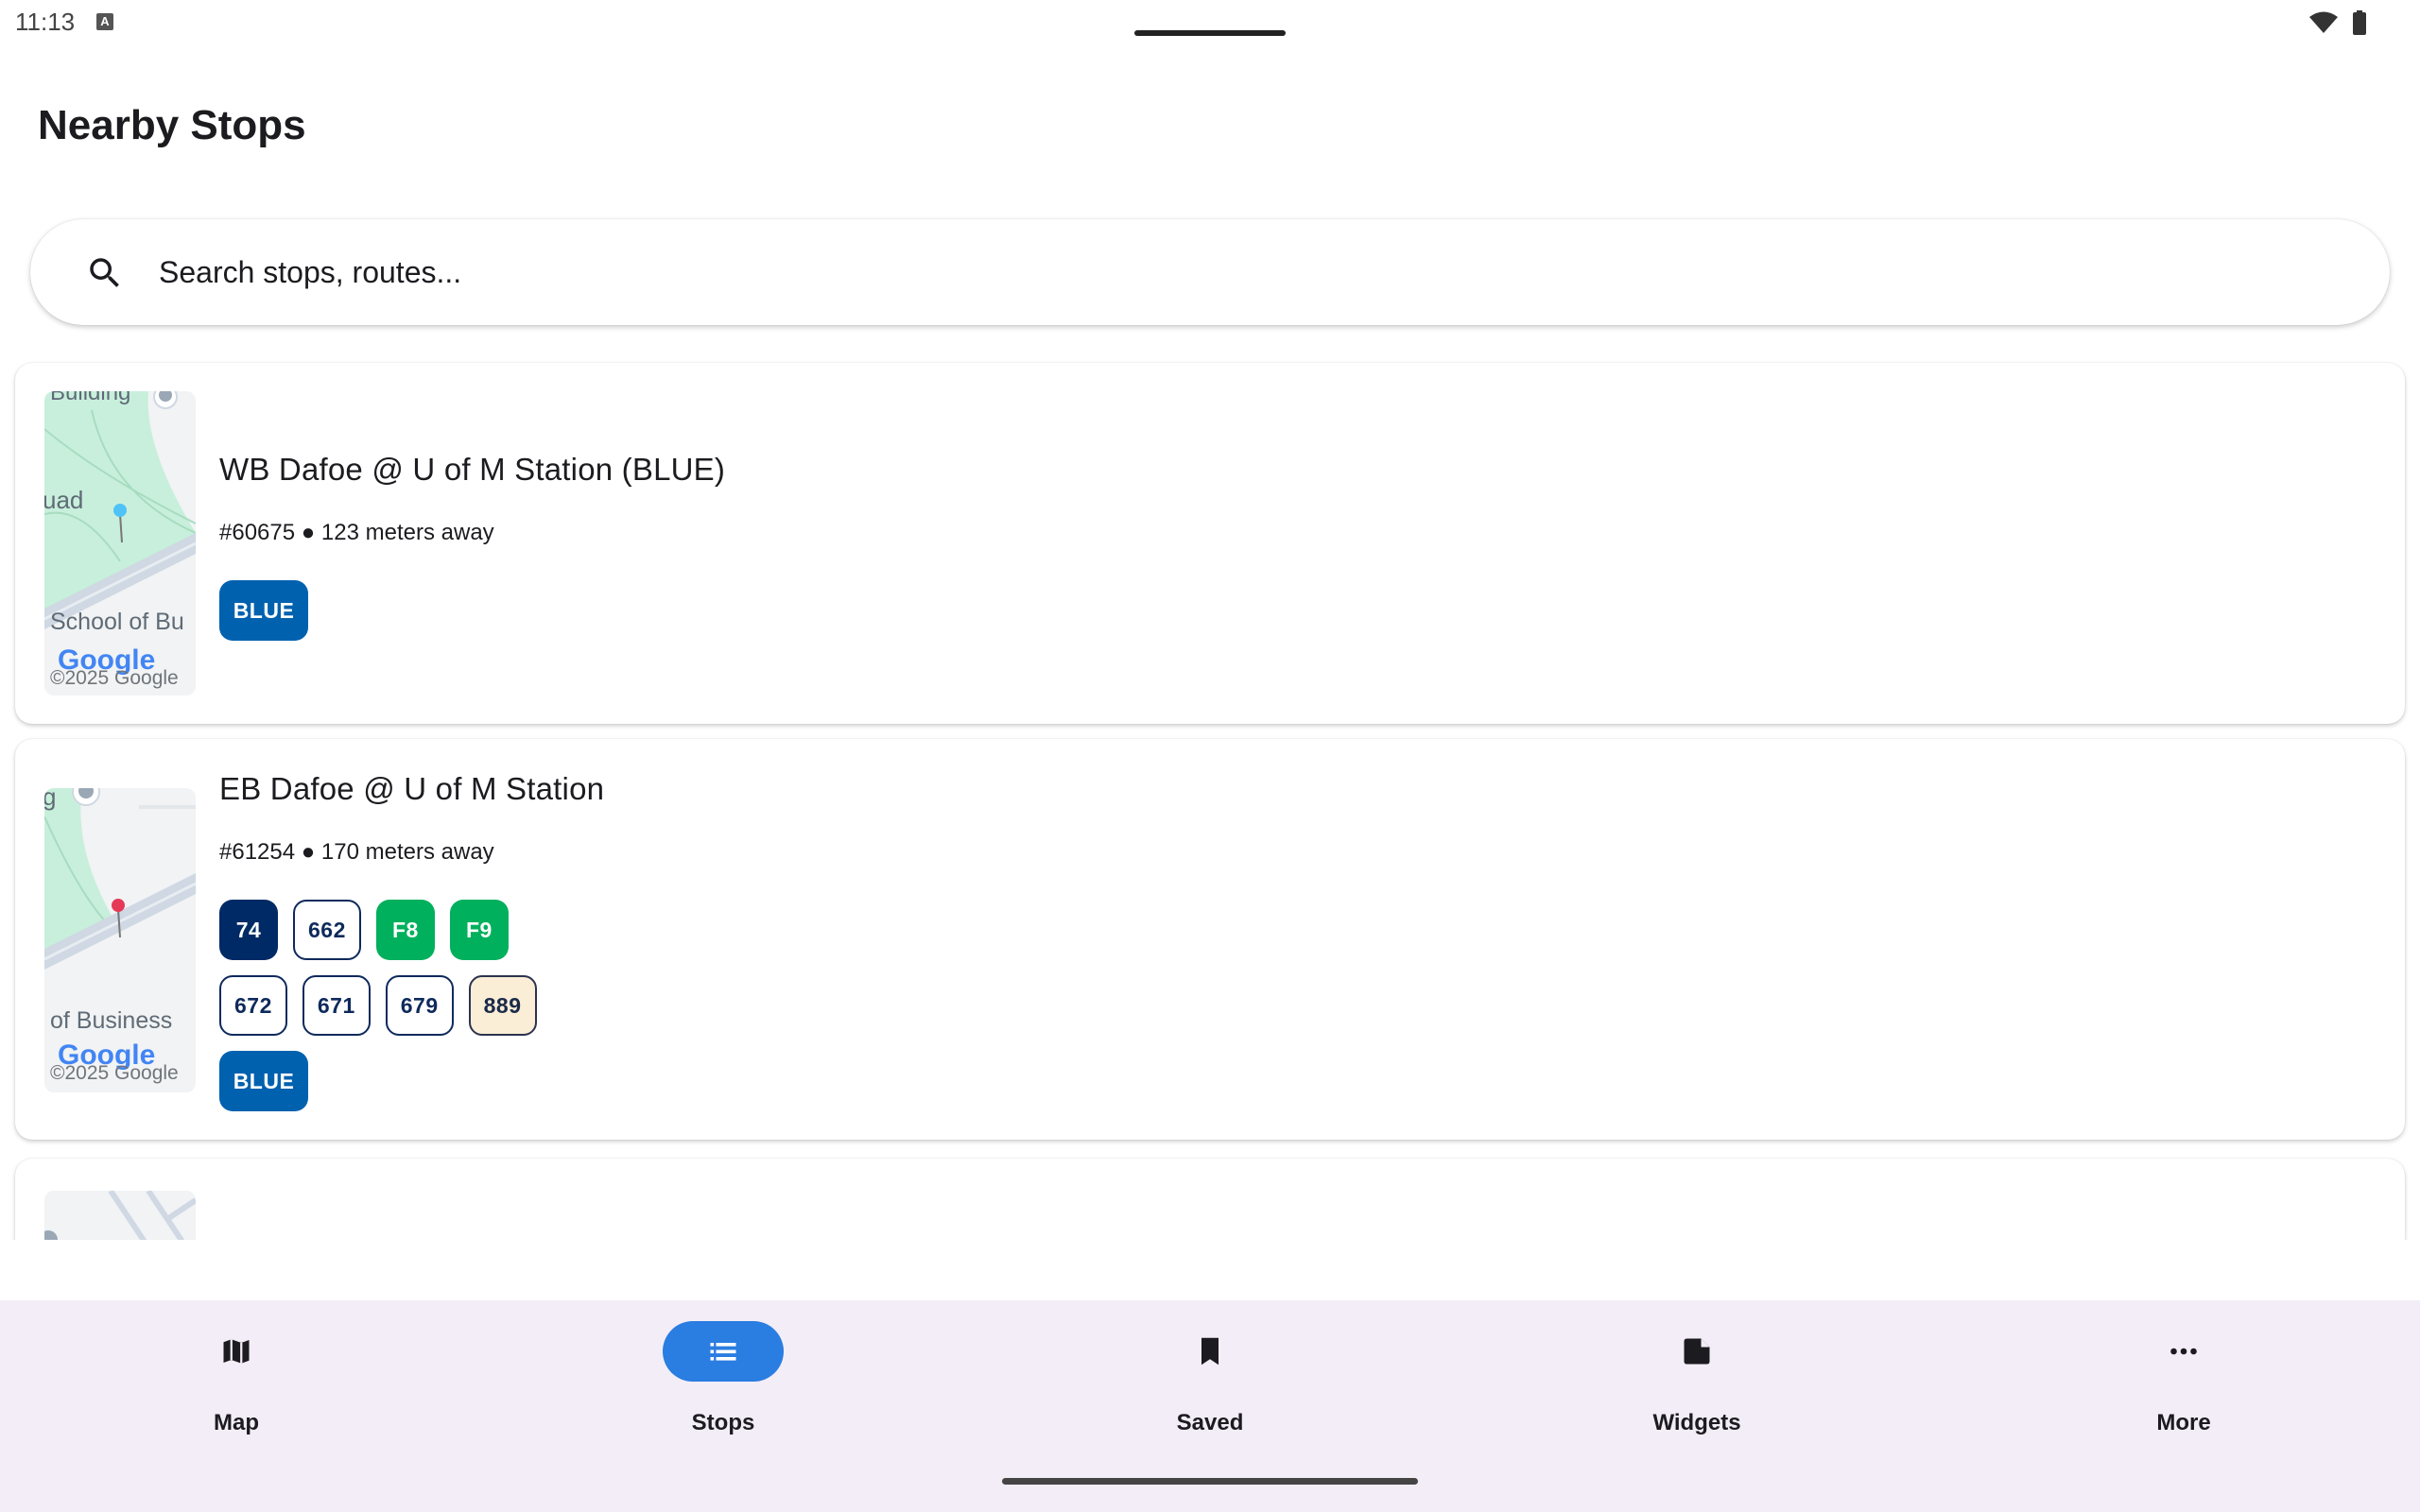 Image resolution: width=2420 pixels, height=1512 pixels. What do you see at coordinates (1210, 1199) in the screenshot?
I see `stop-card` at bounding box center [1210, 1199].